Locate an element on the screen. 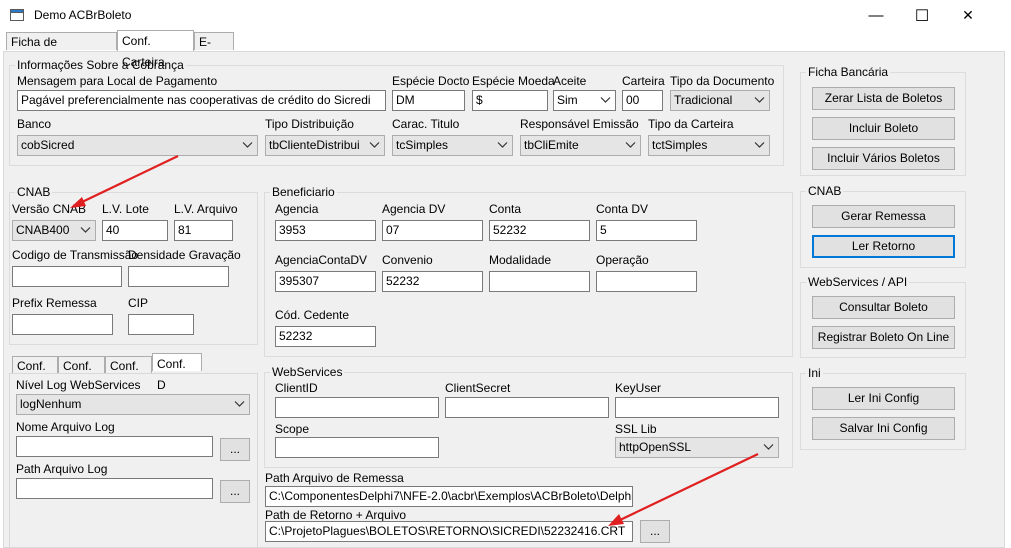 This screenshot has width=1011, height=548. maximize-button: ☐ is located at coordinates (922, 15).